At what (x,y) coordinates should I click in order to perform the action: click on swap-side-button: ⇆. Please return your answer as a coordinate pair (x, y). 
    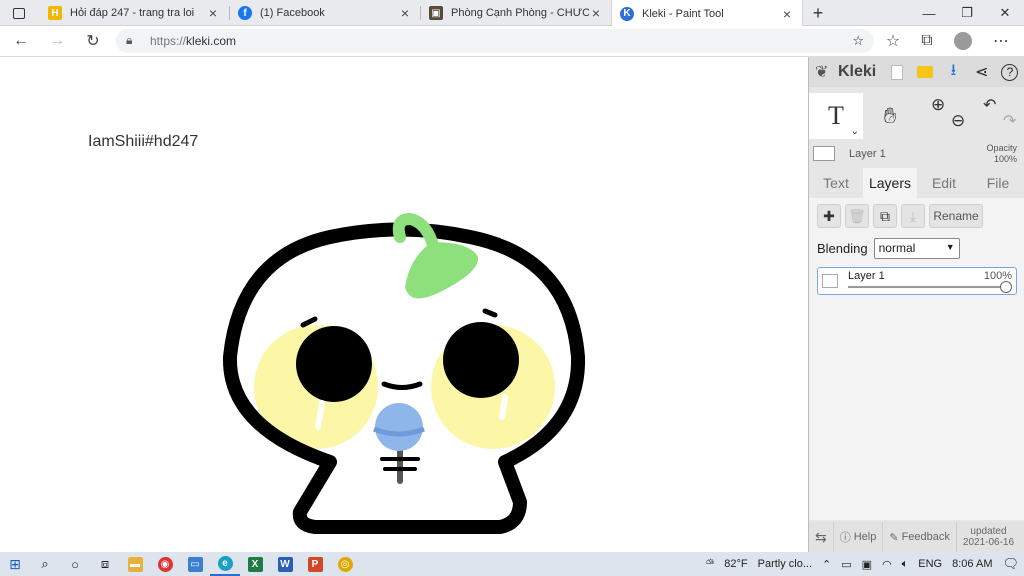
    Looking at the image, I should click on (821, 537).